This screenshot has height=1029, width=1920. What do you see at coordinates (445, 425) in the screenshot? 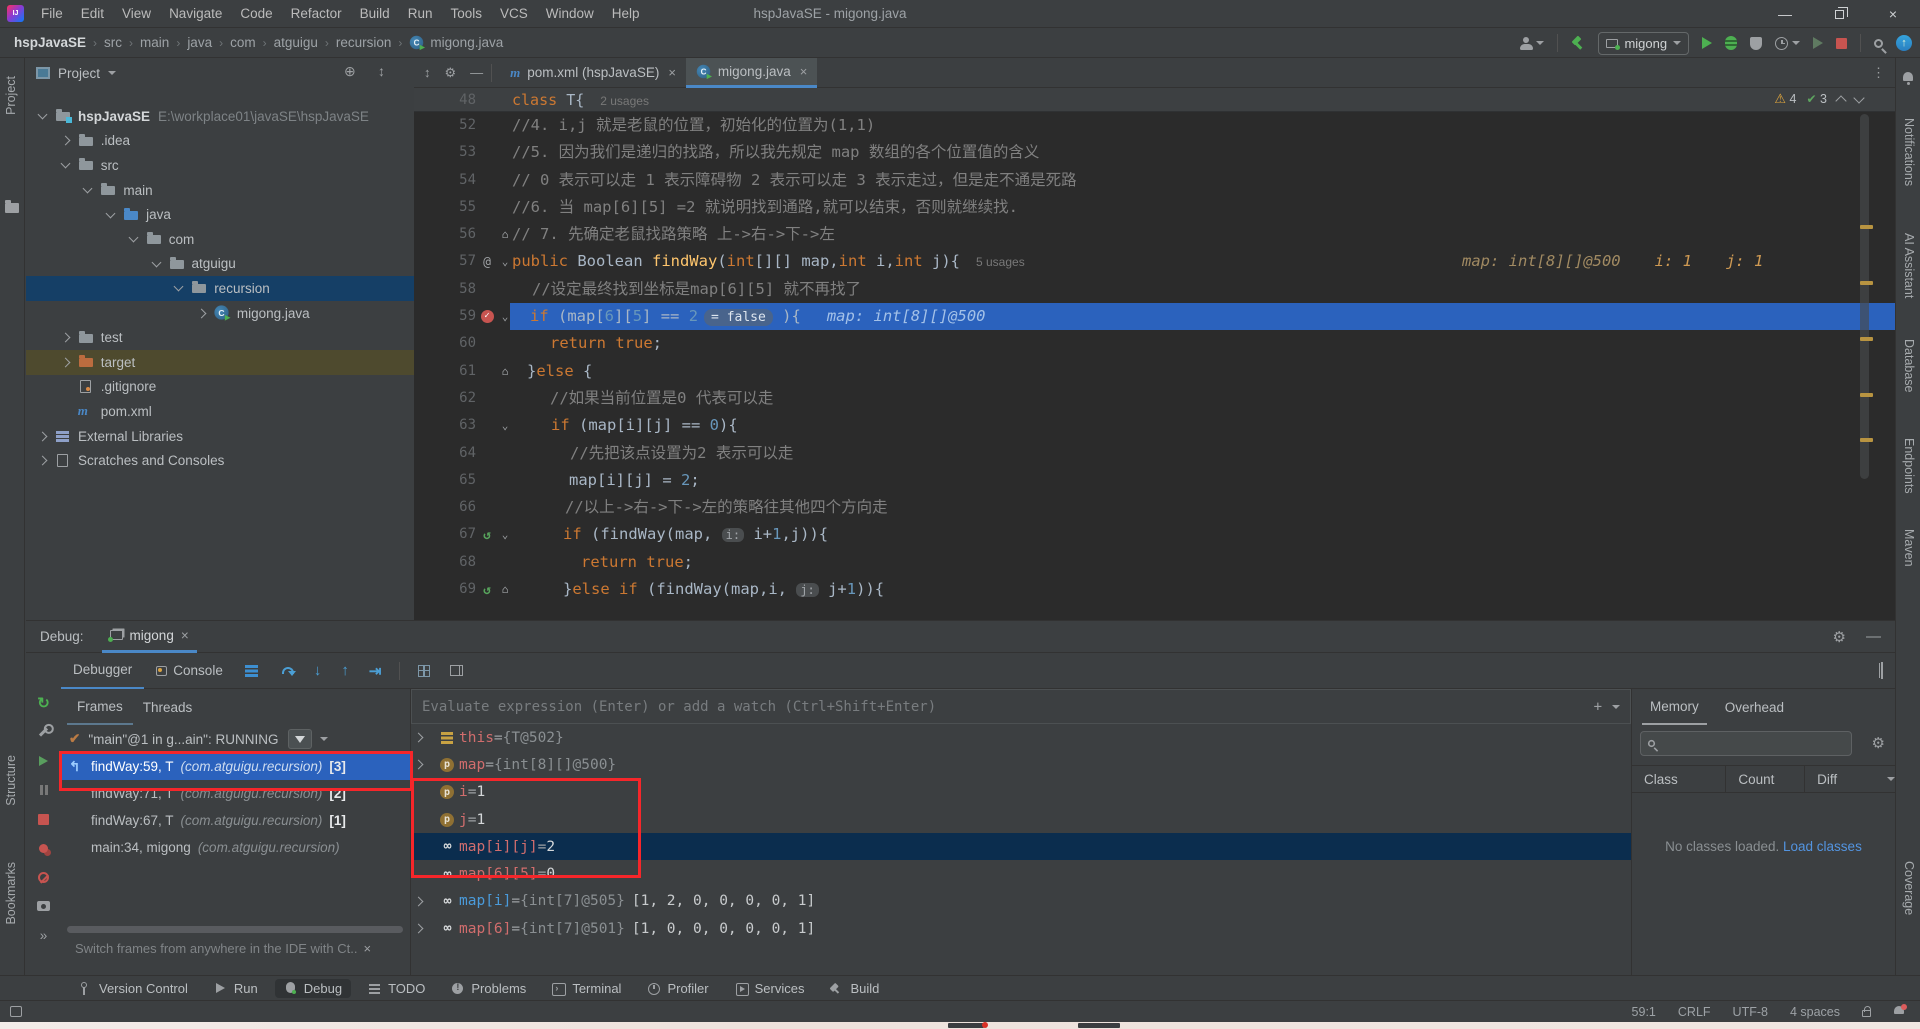
I see `line-number: 63` at bounding box center [445, 425].